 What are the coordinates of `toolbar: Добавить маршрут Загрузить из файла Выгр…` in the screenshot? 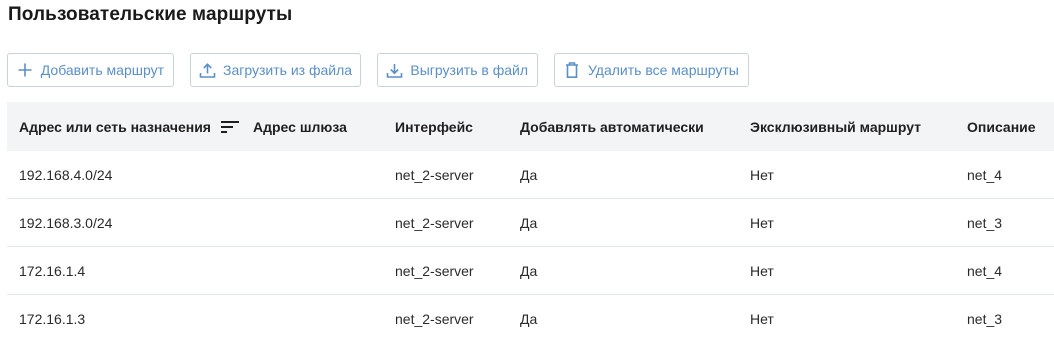 It's located at (378, 70).